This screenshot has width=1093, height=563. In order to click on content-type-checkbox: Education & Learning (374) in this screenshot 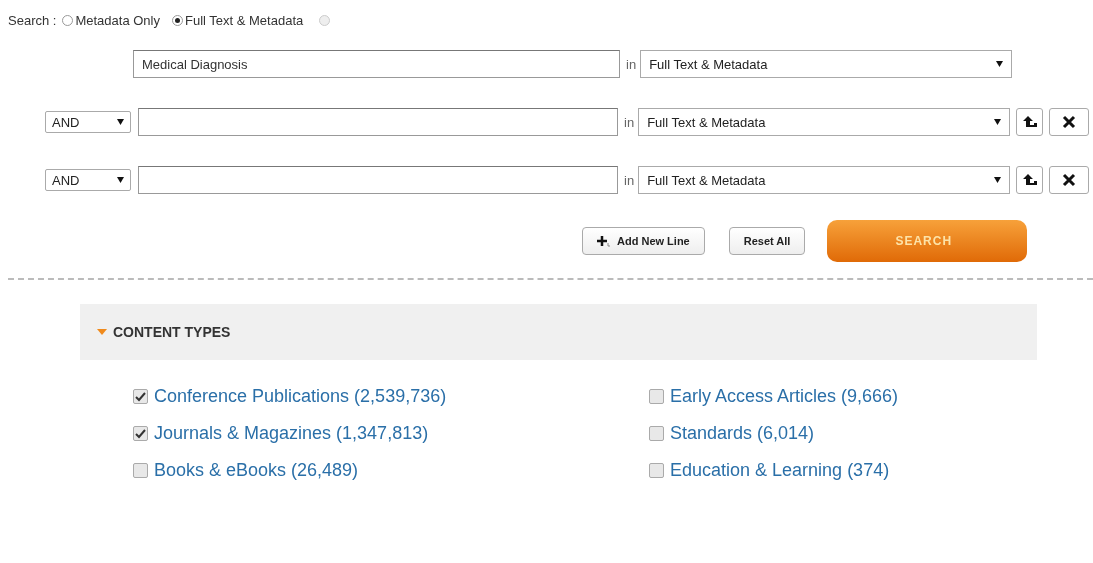, I will do `click(869, 470)`.